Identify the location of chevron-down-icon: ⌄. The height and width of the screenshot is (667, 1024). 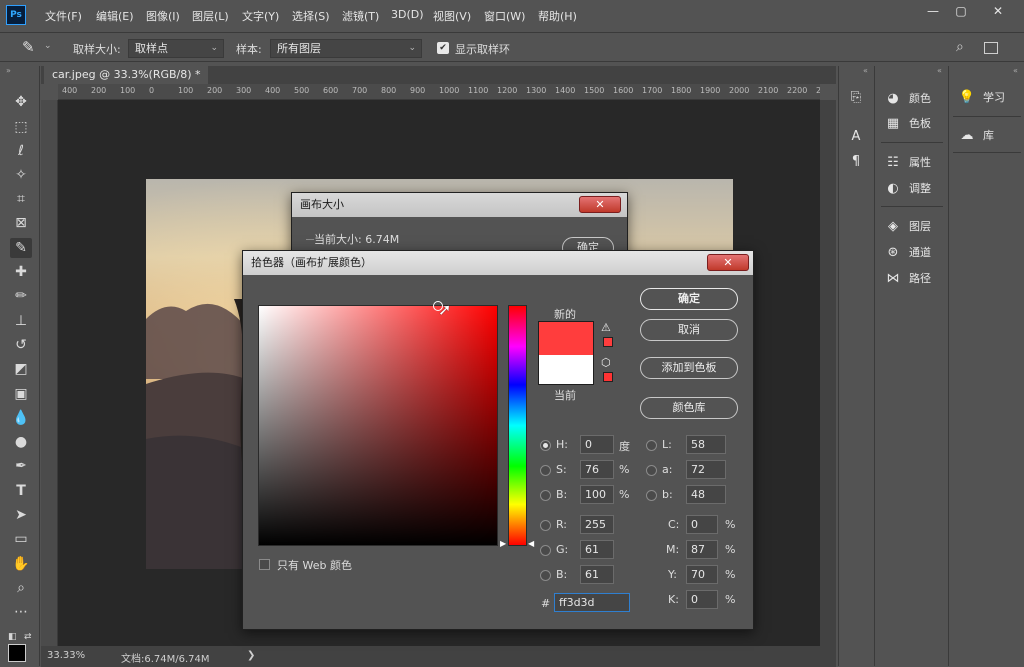
(48, 46).